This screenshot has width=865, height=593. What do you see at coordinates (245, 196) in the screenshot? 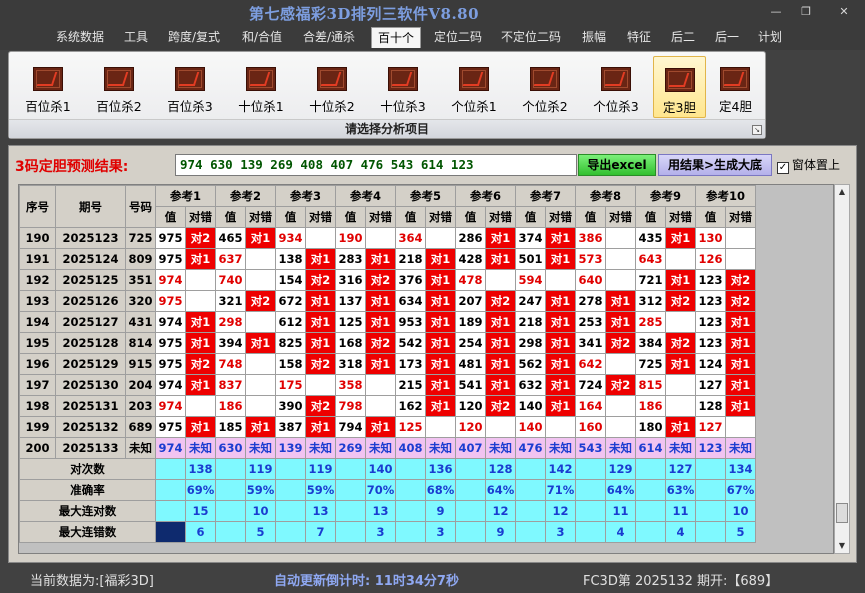
I see `col-header-ref: 参考2` at bounding box center [245, 196].